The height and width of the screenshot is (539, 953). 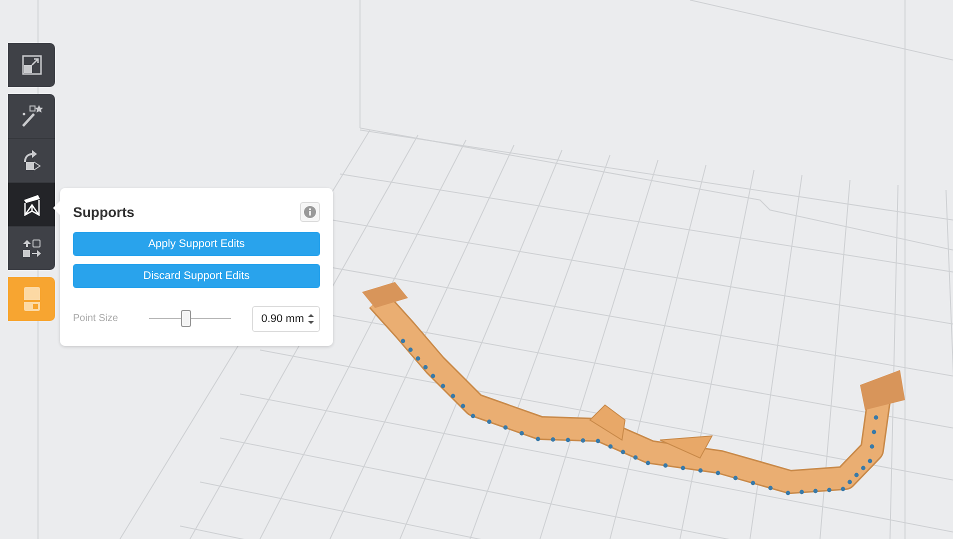 I want to click on magic-wand-icon, so click(x=31, y=116).